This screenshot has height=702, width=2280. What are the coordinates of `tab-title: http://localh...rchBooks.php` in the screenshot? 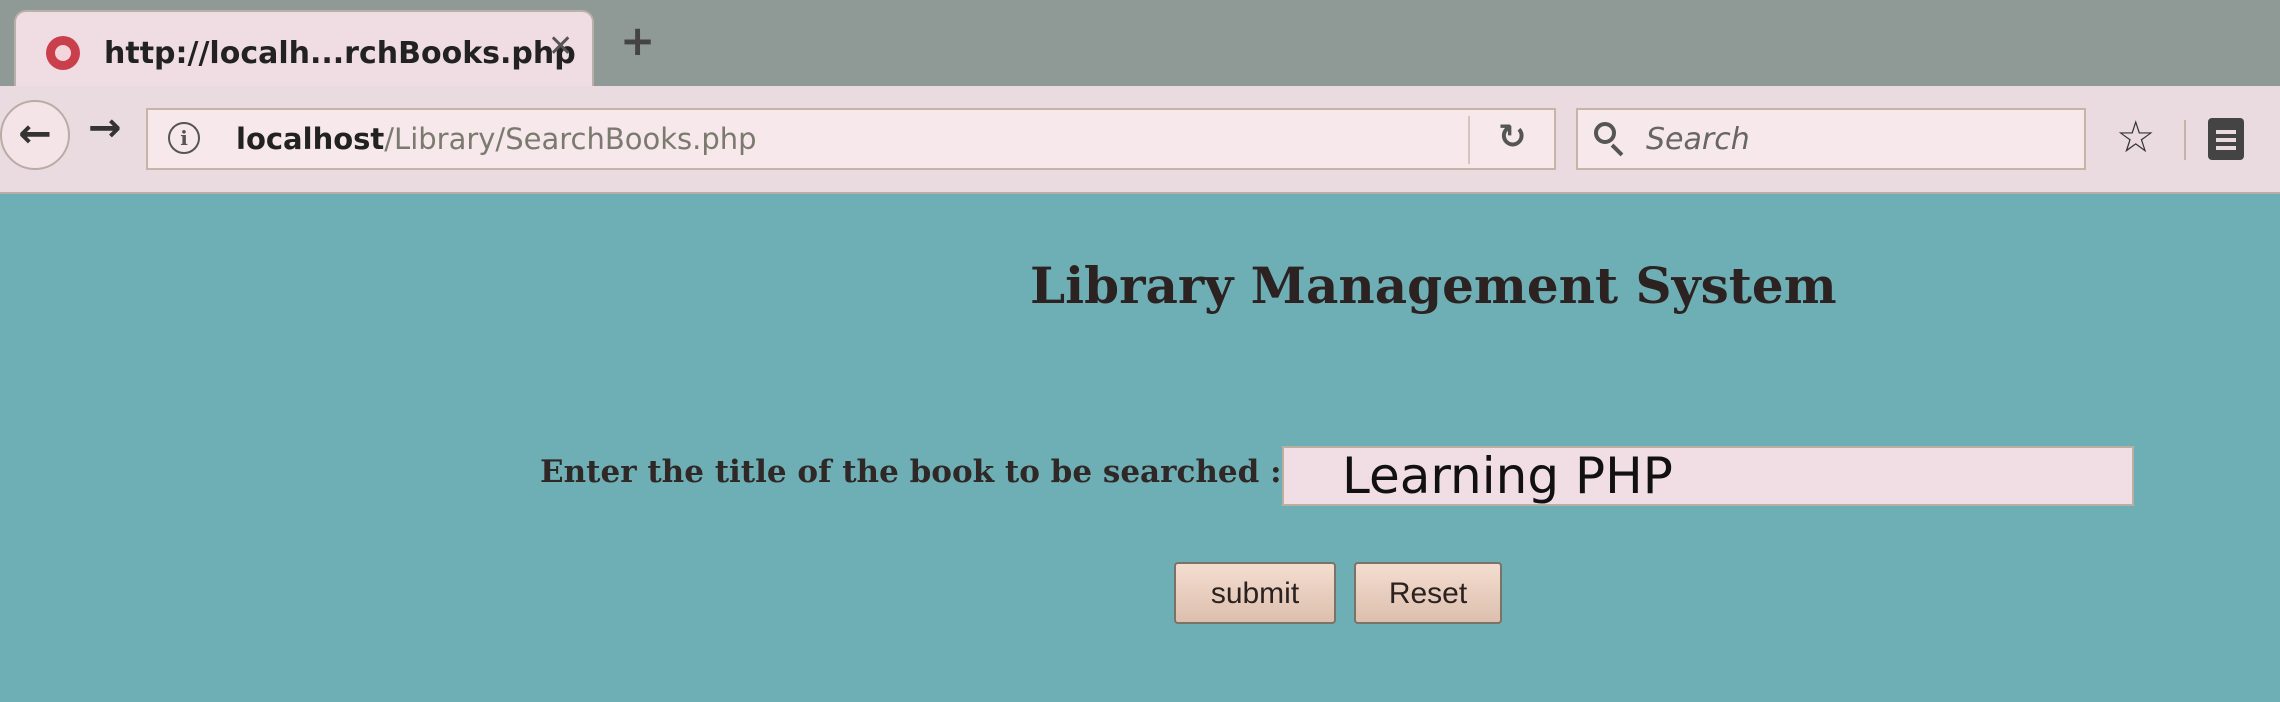 It's located at (340, 53).